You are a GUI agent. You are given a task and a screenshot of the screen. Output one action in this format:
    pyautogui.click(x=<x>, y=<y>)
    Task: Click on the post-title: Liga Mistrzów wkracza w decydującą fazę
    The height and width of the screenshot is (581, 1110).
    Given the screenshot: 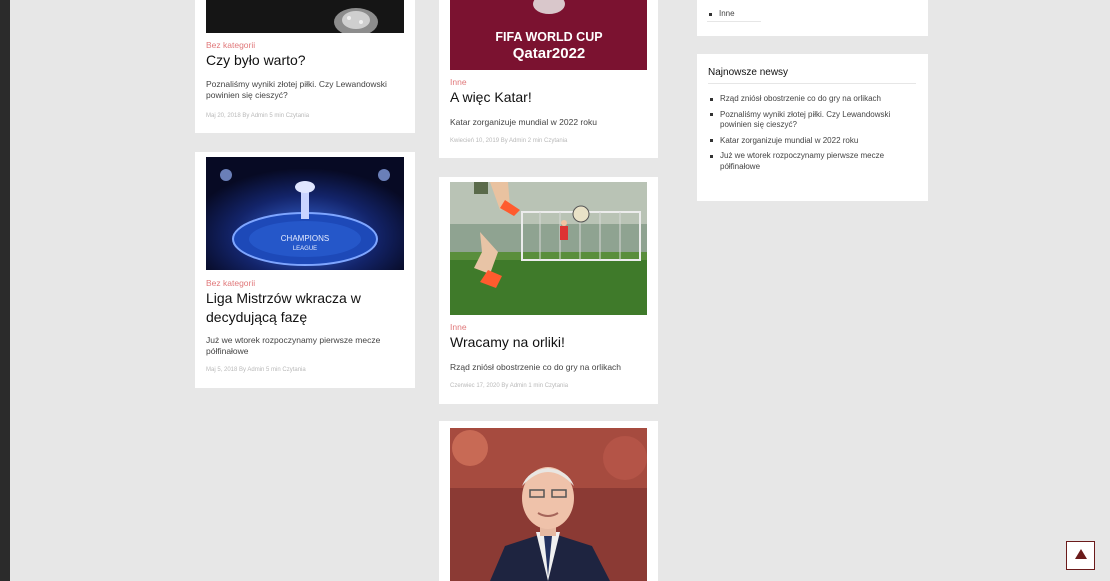 What is the action you would take?
    pyautogui.click(x=301, y=308)
    